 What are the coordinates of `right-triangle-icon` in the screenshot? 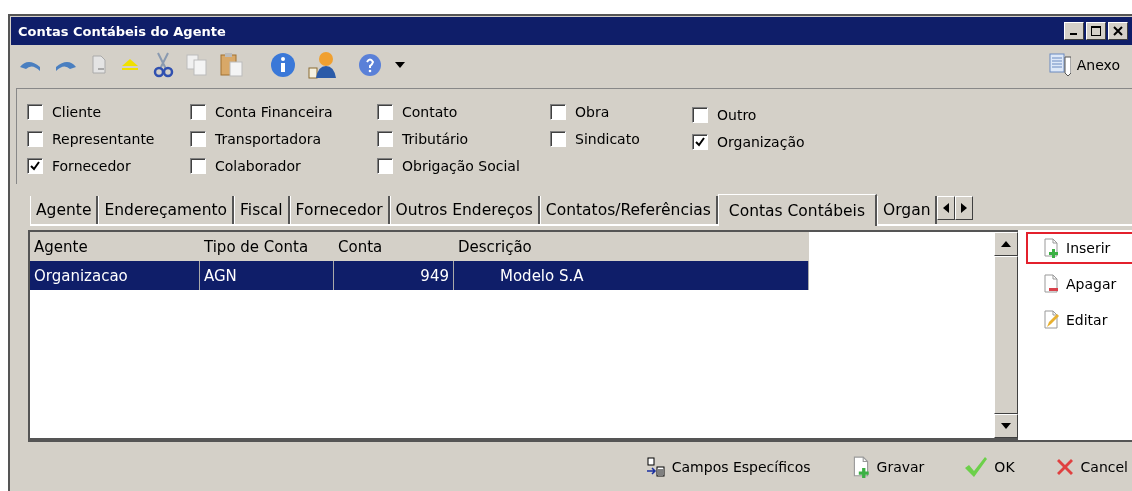 It's located at (964, 208).